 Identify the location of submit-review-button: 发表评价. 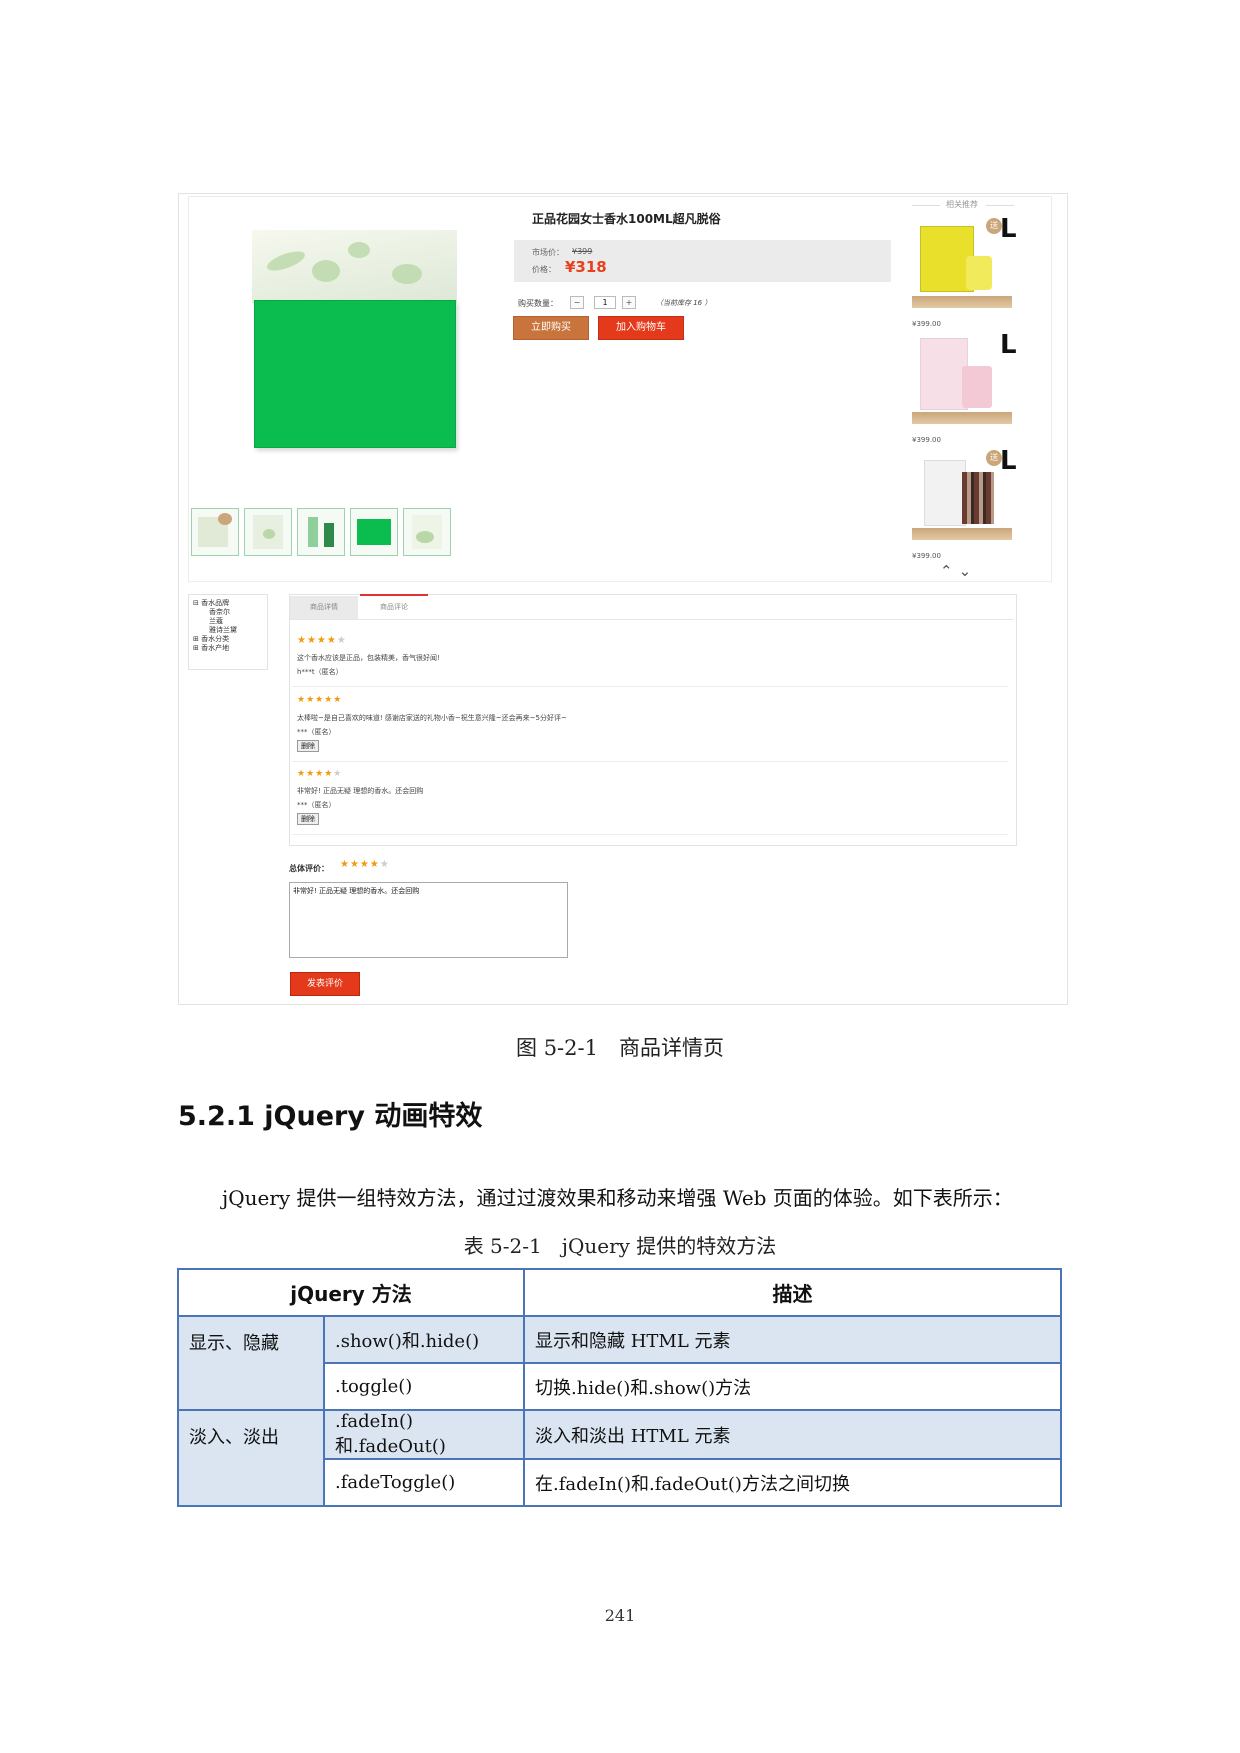
(325, 984).